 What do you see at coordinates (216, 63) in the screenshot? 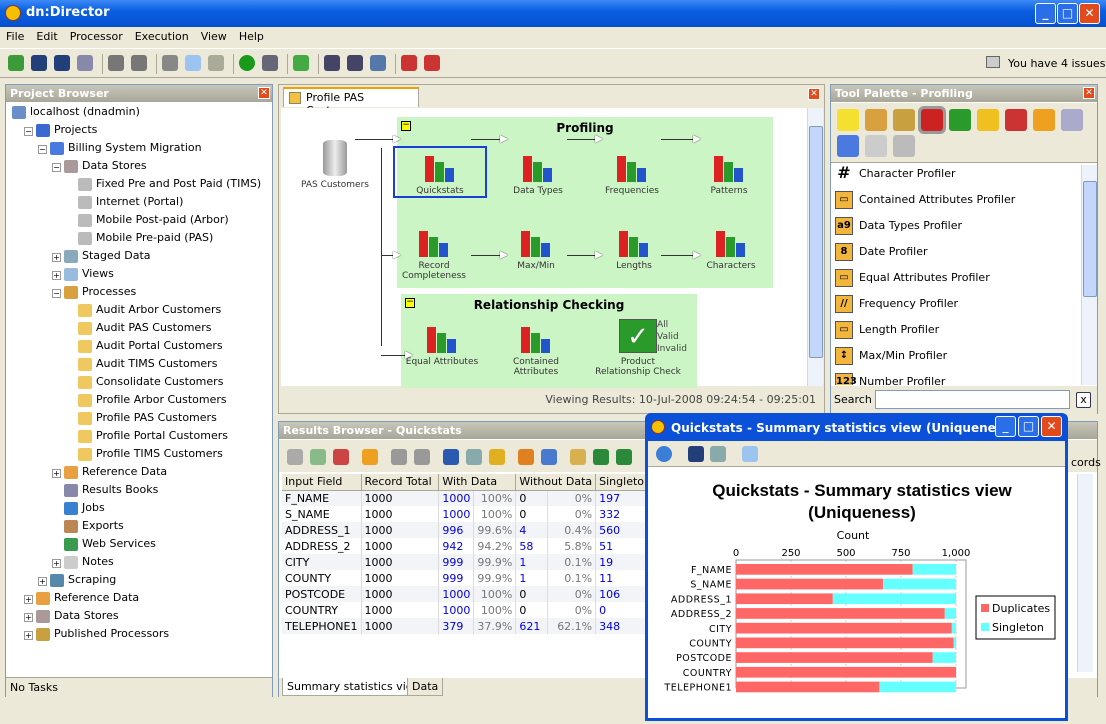
I see `paste-icon` at bounding box center [216, 63].